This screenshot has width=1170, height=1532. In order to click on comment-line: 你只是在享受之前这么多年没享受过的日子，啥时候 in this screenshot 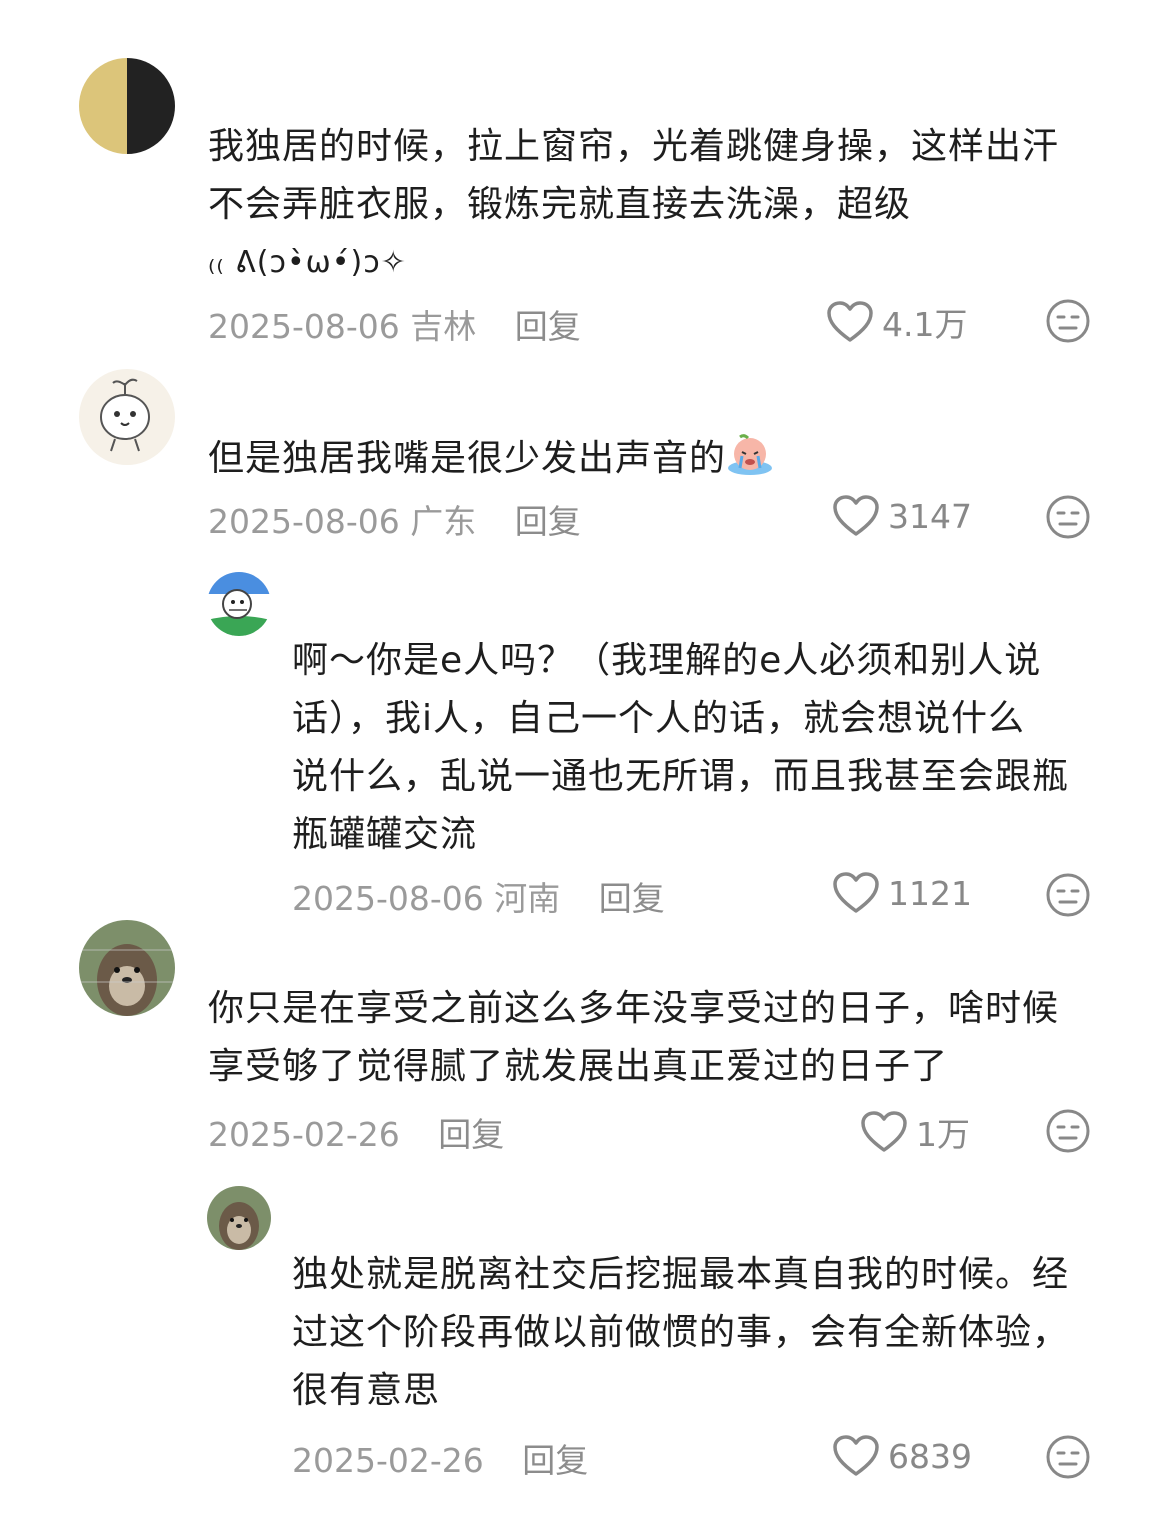, I will do `click(634, 1008)`.